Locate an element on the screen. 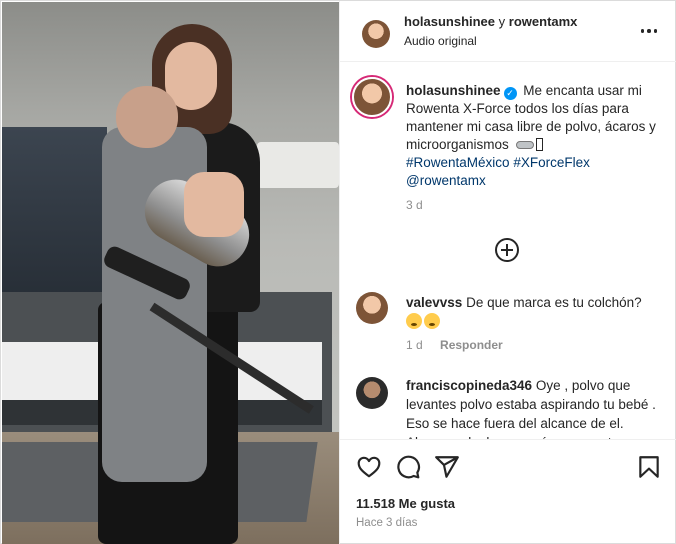 The width and height of the screenshot is (676, 544). hashtag-rowentamexico: #RowentaMéxico is located at coordinates (458, 162).